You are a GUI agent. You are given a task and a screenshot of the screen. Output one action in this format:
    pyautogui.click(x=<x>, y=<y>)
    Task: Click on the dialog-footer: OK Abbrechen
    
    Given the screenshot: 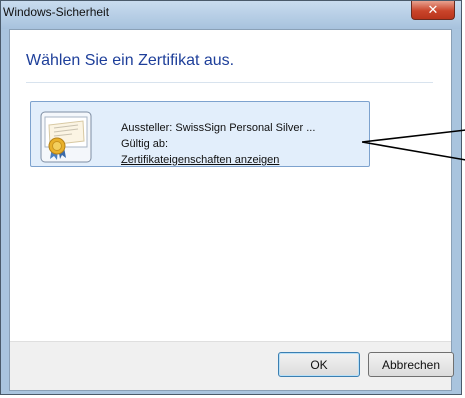 What is the action you would take?
    pyautogui.click(x=232, y=365)
    